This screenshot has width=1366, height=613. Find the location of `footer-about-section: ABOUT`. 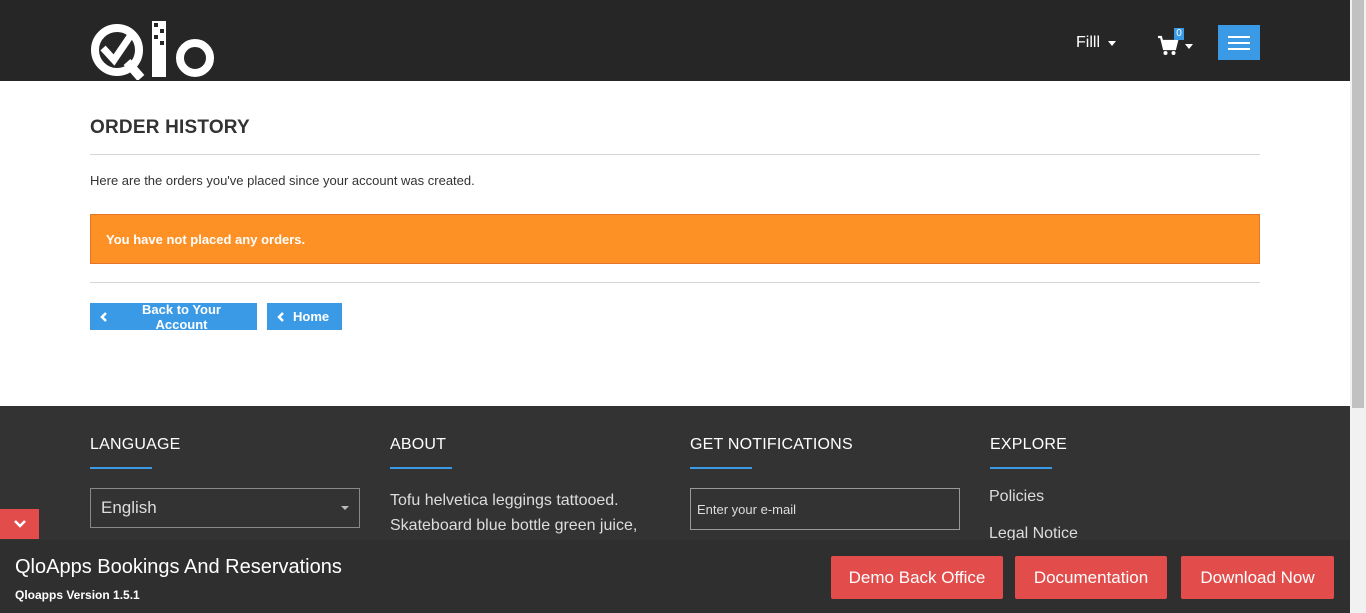

footer-about-section: ABOUT is located at coordinates (421, 452).